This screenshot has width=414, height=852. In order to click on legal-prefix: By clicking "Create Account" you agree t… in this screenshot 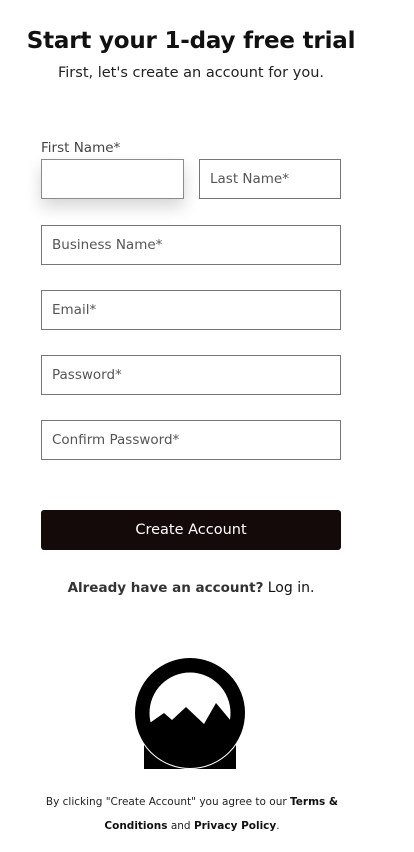, I will do `click(166, 802)`.